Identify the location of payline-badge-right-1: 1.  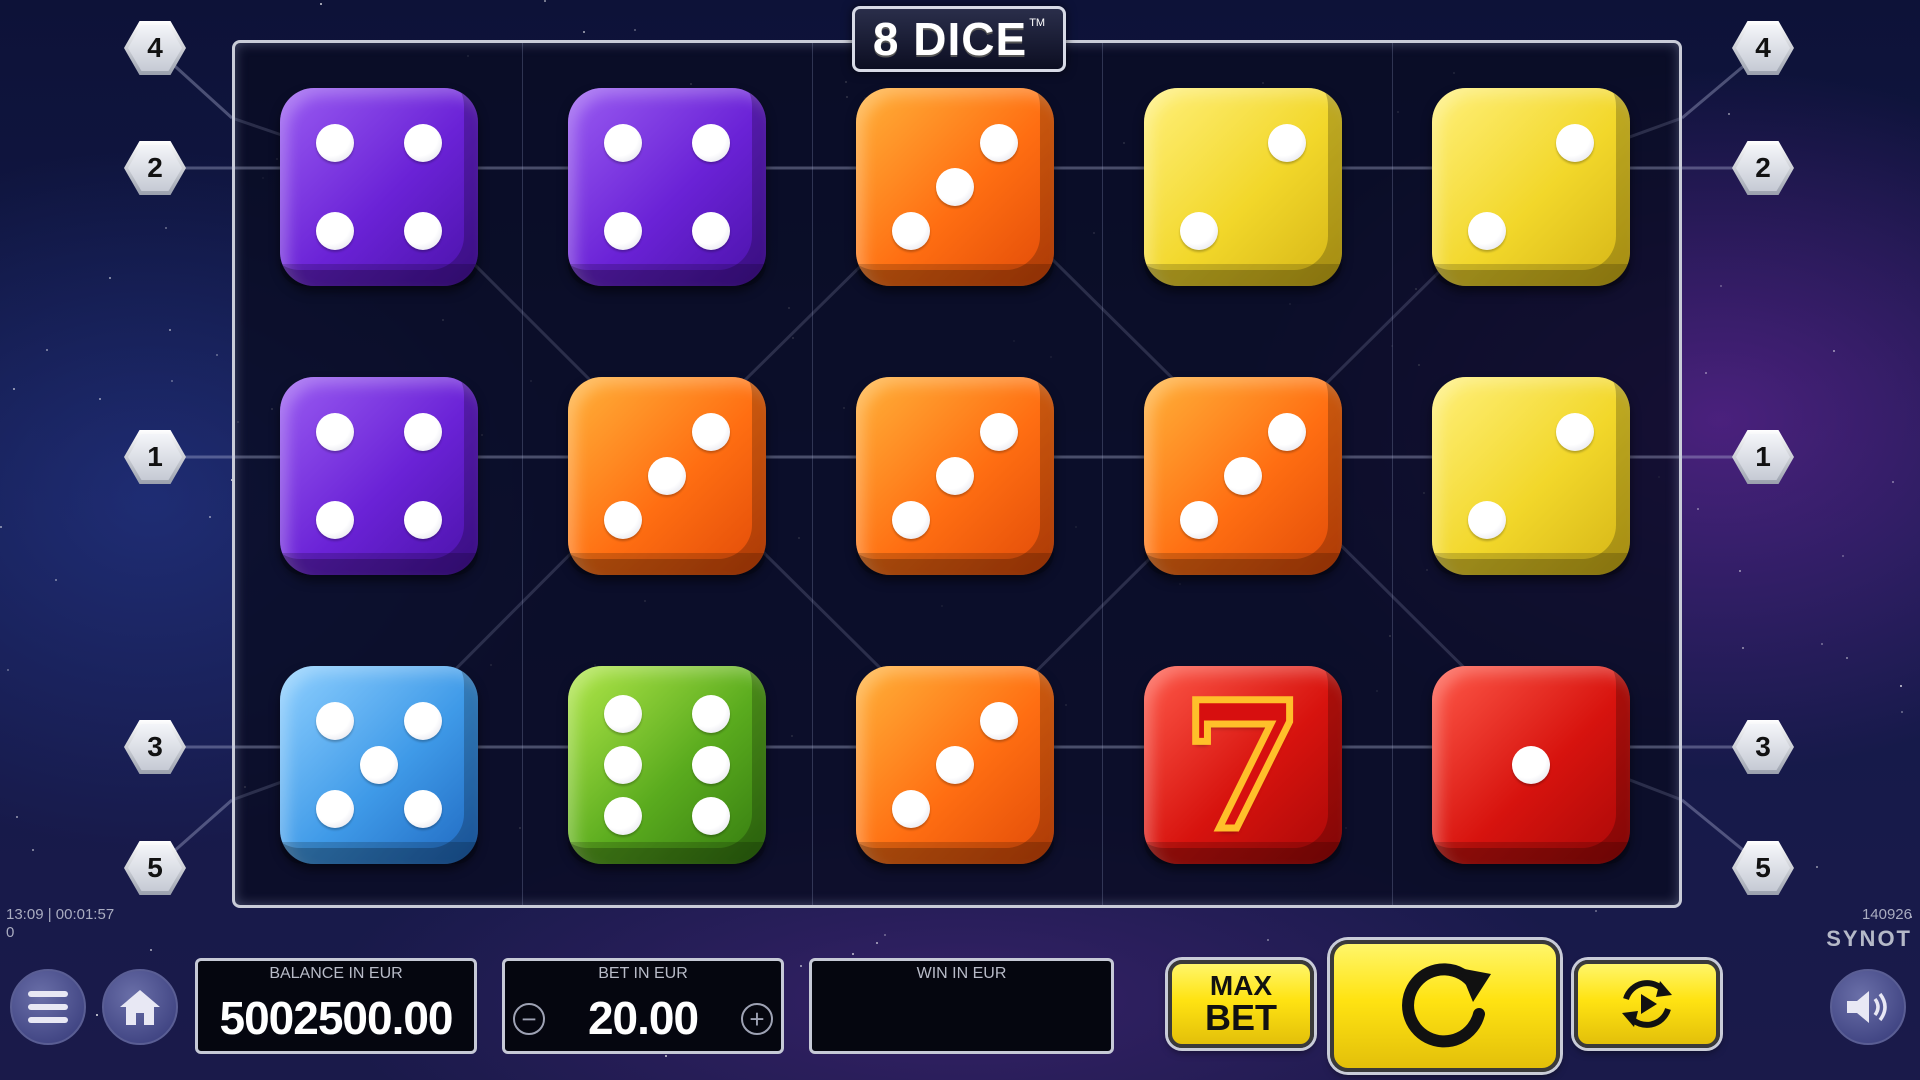
(1763, 457).